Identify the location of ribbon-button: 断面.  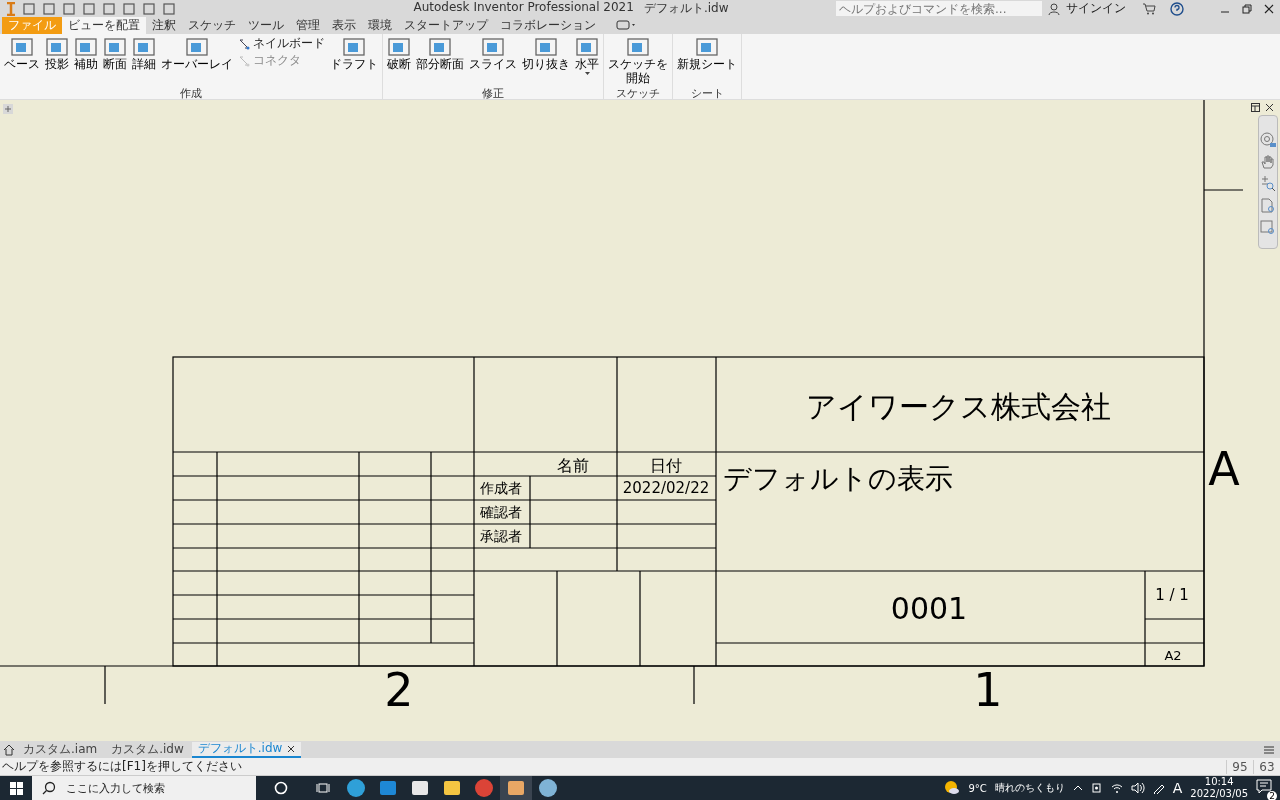
(115, 60).